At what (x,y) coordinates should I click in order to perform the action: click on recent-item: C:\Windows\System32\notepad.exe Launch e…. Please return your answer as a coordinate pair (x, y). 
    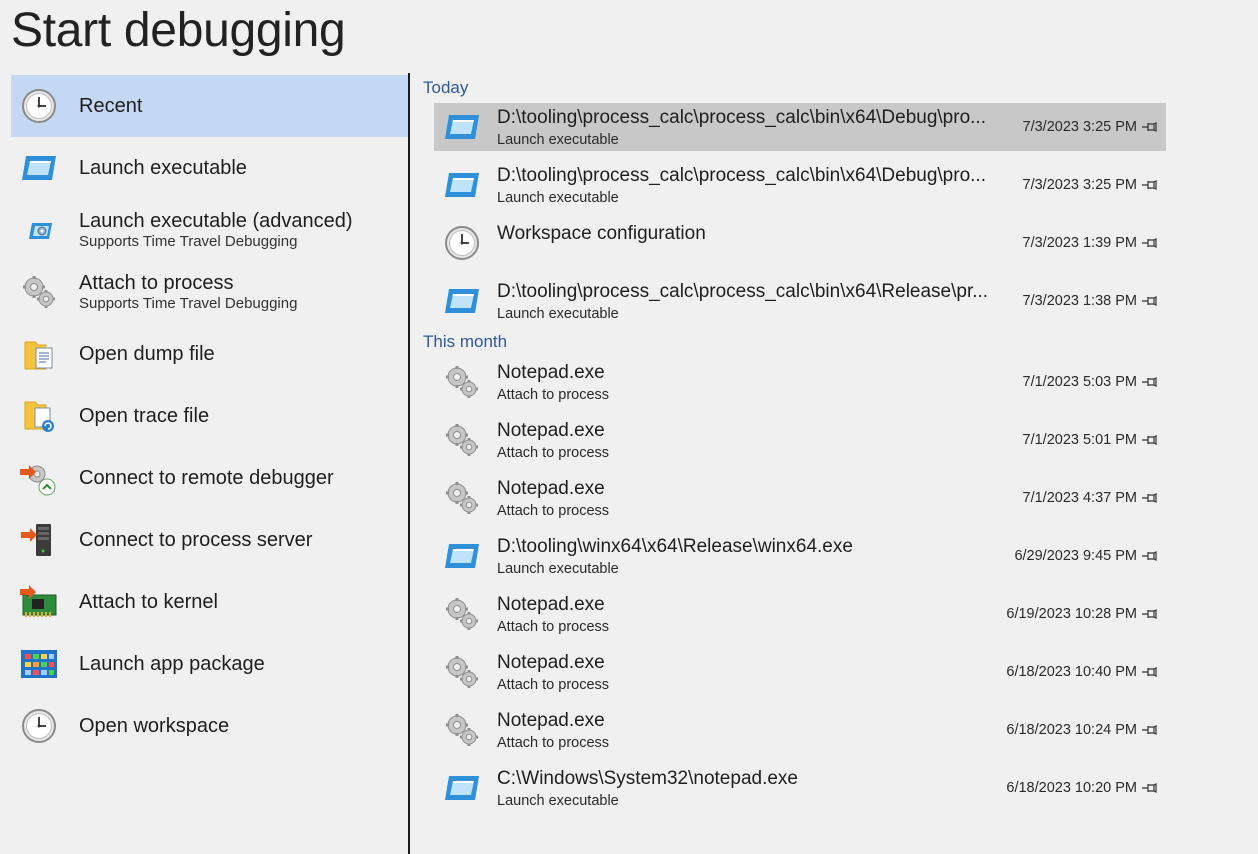
    Looking at the image, I should click on (800, 788).